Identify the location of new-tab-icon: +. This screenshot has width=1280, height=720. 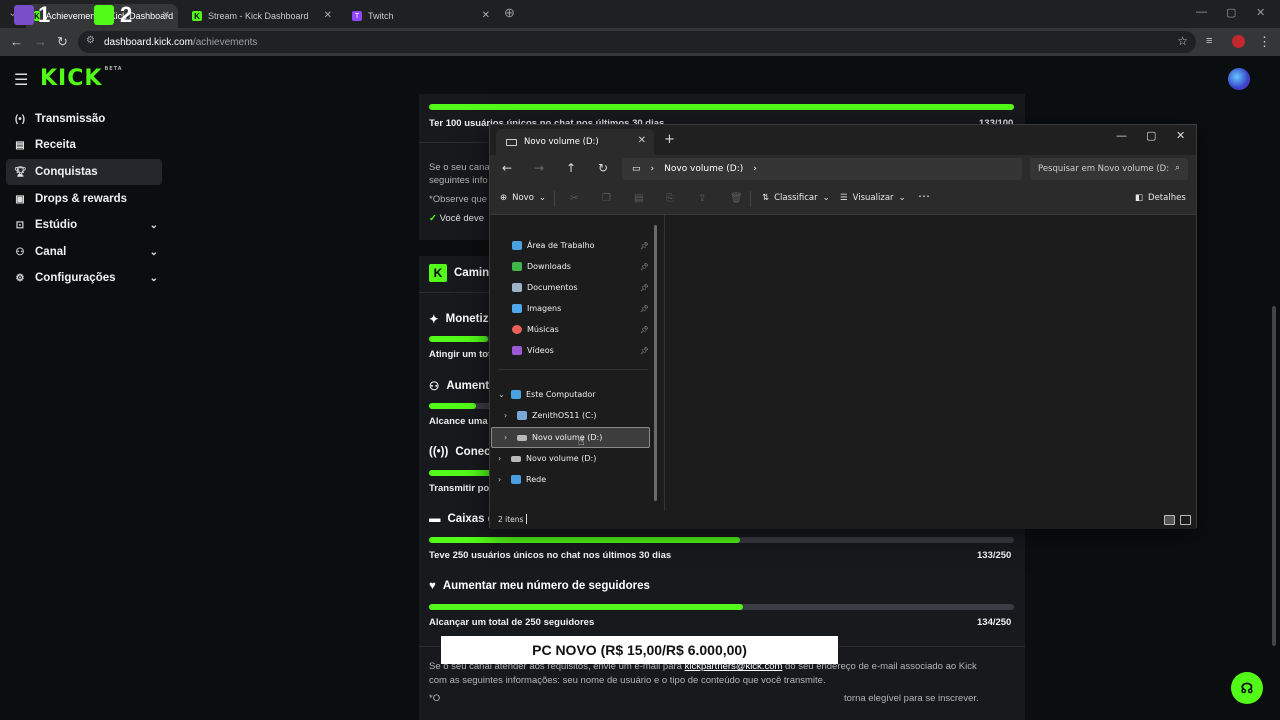
(669, 139).